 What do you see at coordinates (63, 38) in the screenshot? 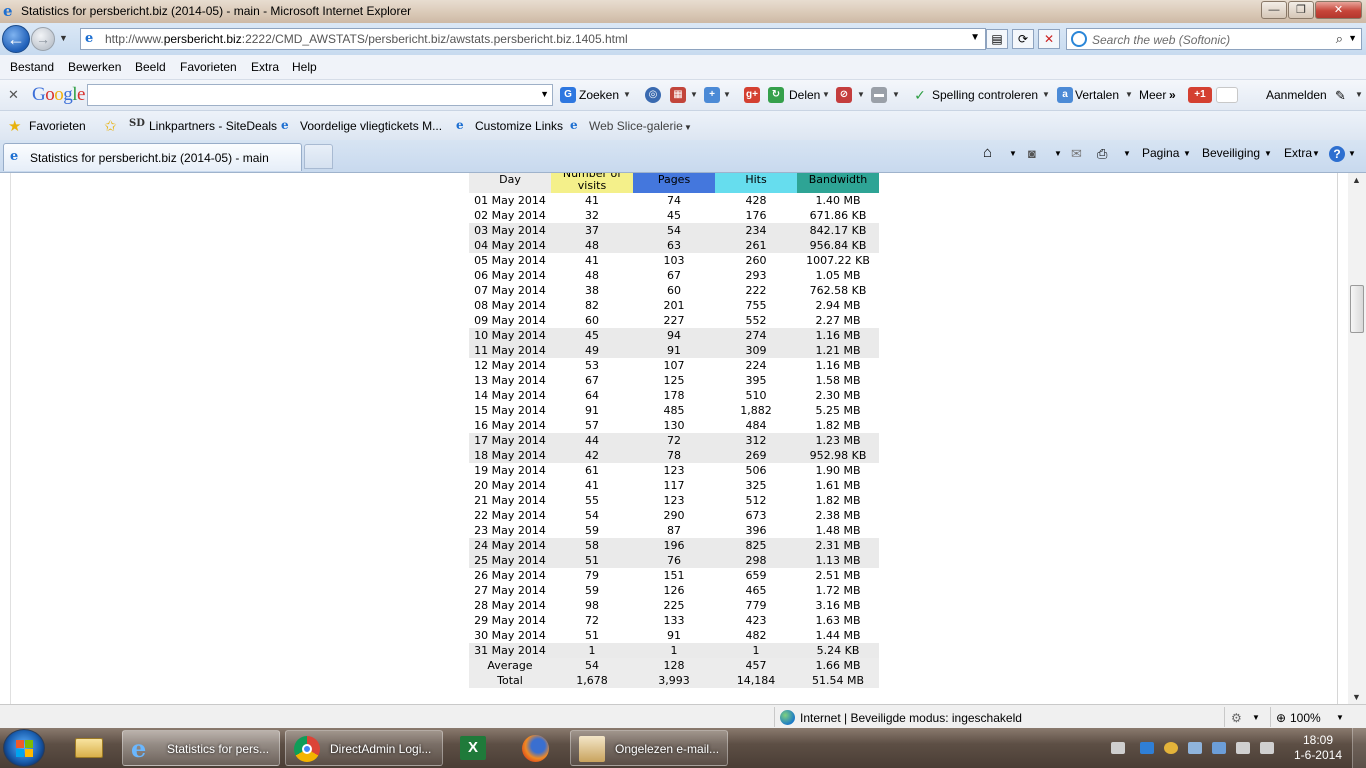
I see `recent-pages-dropdown-icon: ▼` at bounding box center [63, 38].